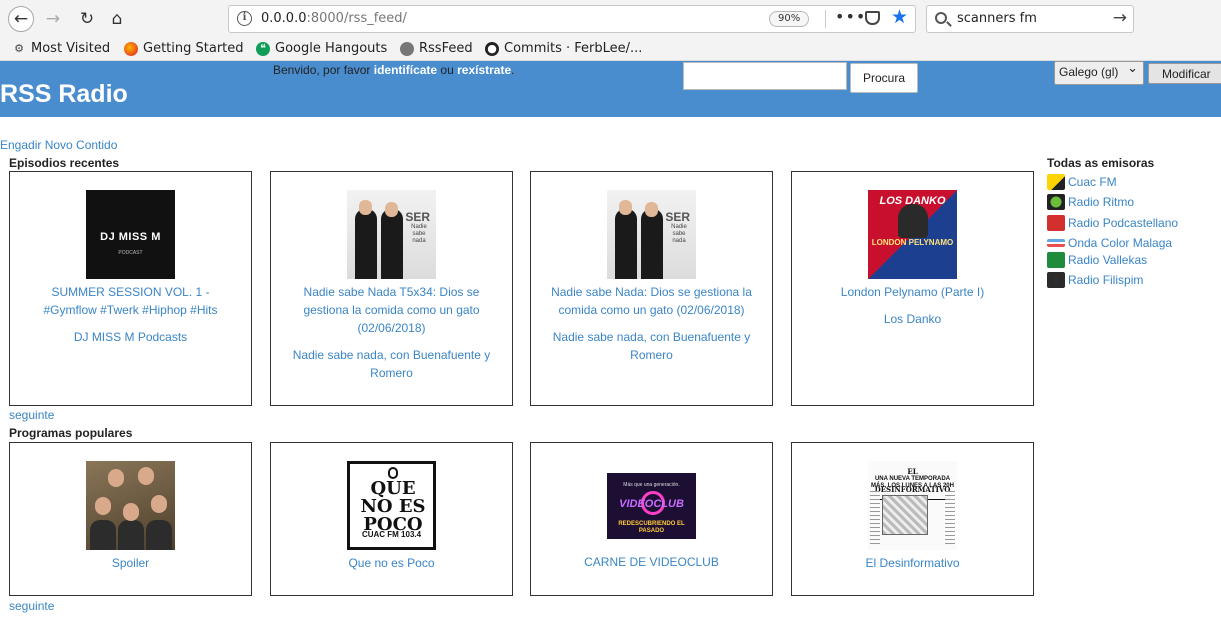  I want to click on back-button: ←, so click(21, 19).